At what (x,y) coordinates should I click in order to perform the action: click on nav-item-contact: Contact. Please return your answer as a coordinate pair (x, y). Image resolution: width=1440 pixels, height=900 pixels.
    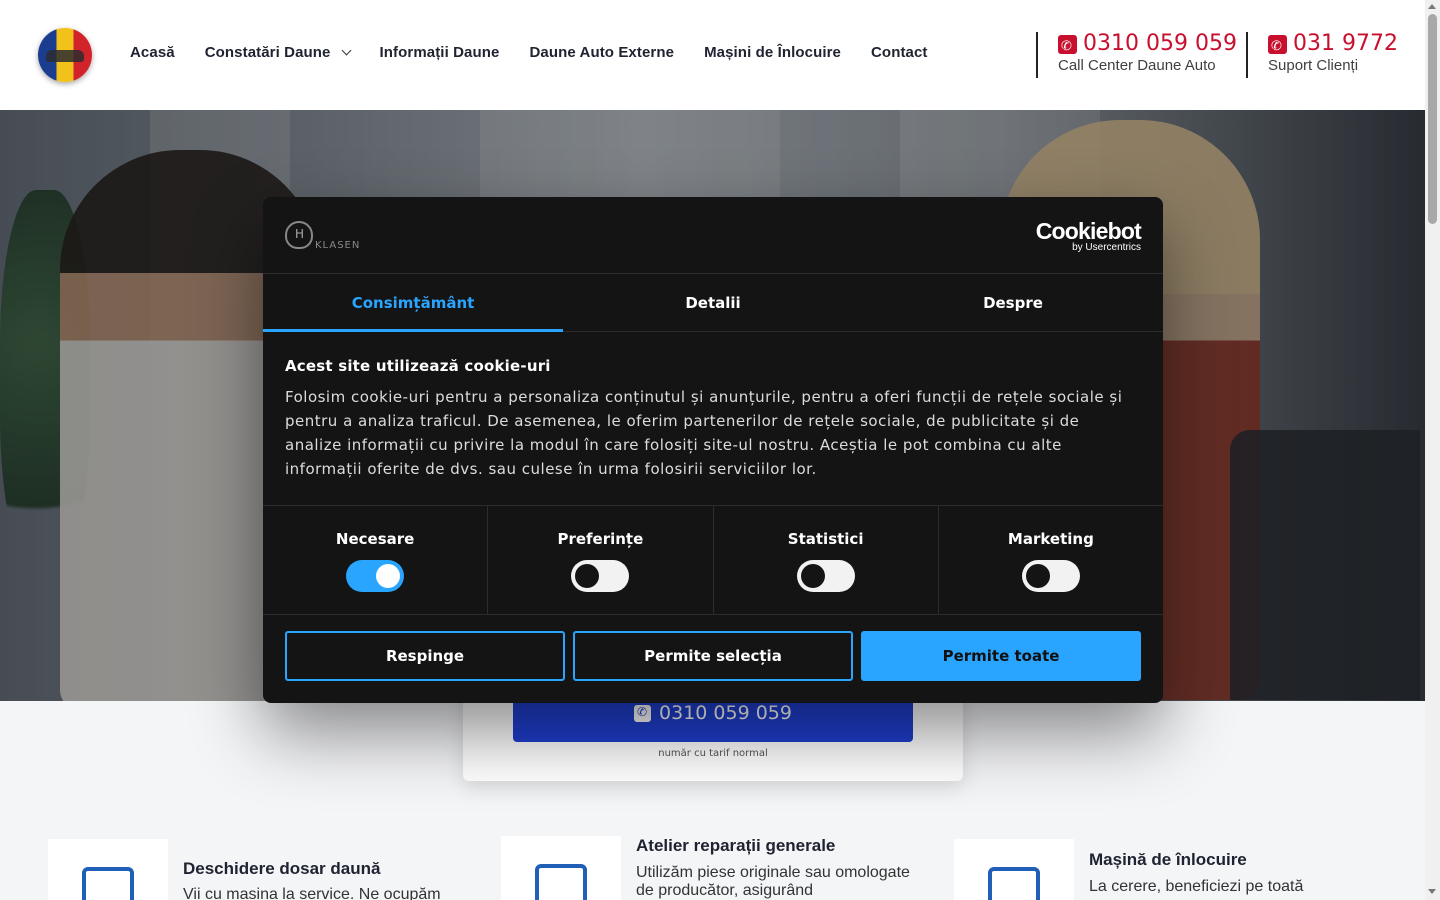
    Looking at the image, I should click on (899, 52).